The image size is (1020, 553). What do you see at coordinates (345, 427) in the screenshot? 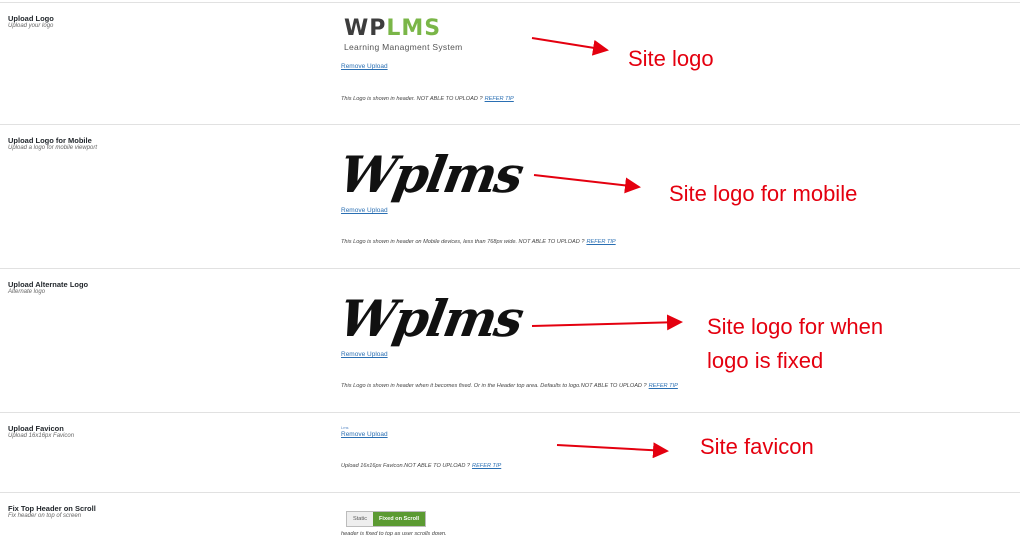
I see `favicon-image: Lms` at bounding box center [345, 427].